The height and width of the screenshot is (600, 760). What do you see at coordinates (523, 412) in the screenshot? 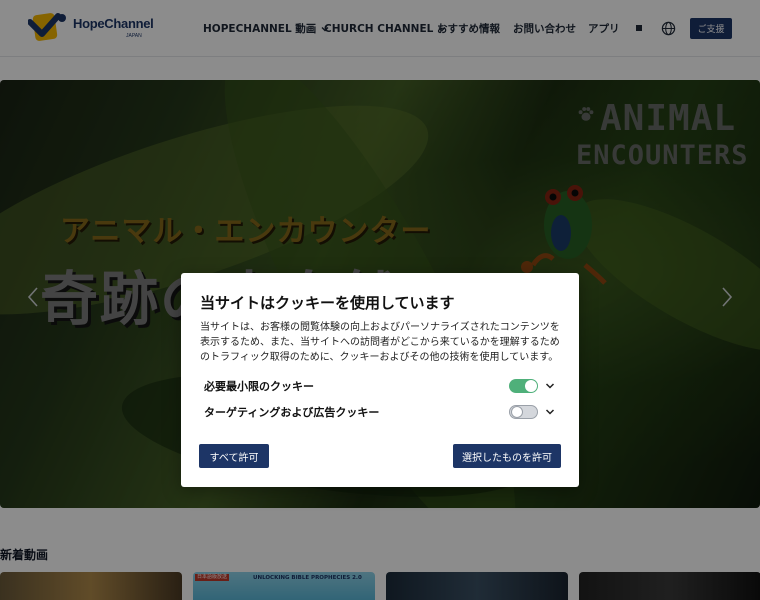
I see `targeting-cookies-toggle` at bounding box center [523, 412].